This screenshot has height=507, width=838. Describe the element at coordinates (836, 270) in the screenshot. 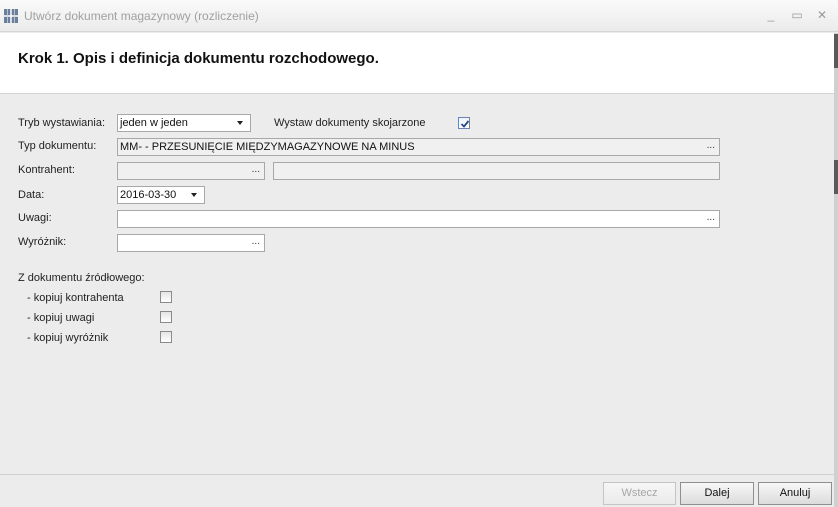

I see `right-border` at that location.